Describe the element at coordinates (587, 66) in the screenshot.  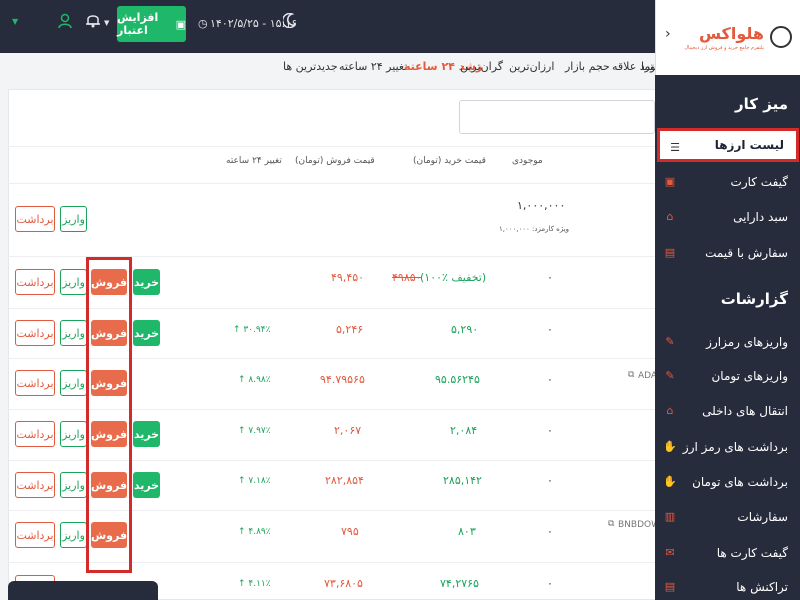
I see `tab-market-volume: حجم بازار` at that location.